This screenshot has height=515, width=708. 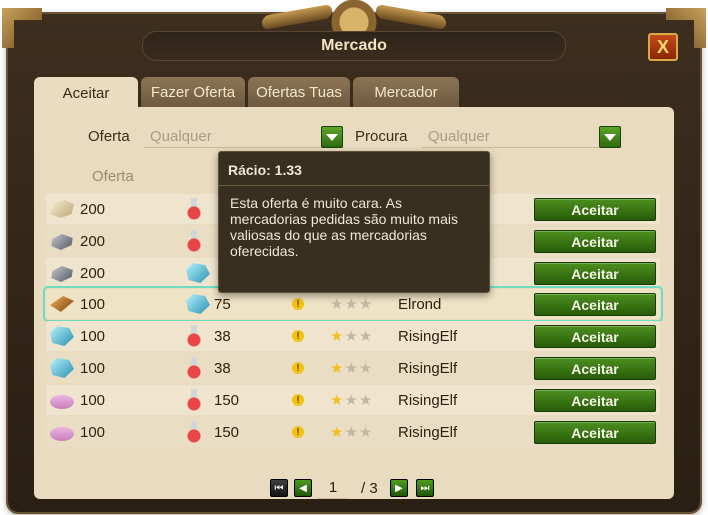 What do you see at coordinates (333, 488) in the screenshot?
I see `page-number-input: 1` at bounding box center [333, 488].